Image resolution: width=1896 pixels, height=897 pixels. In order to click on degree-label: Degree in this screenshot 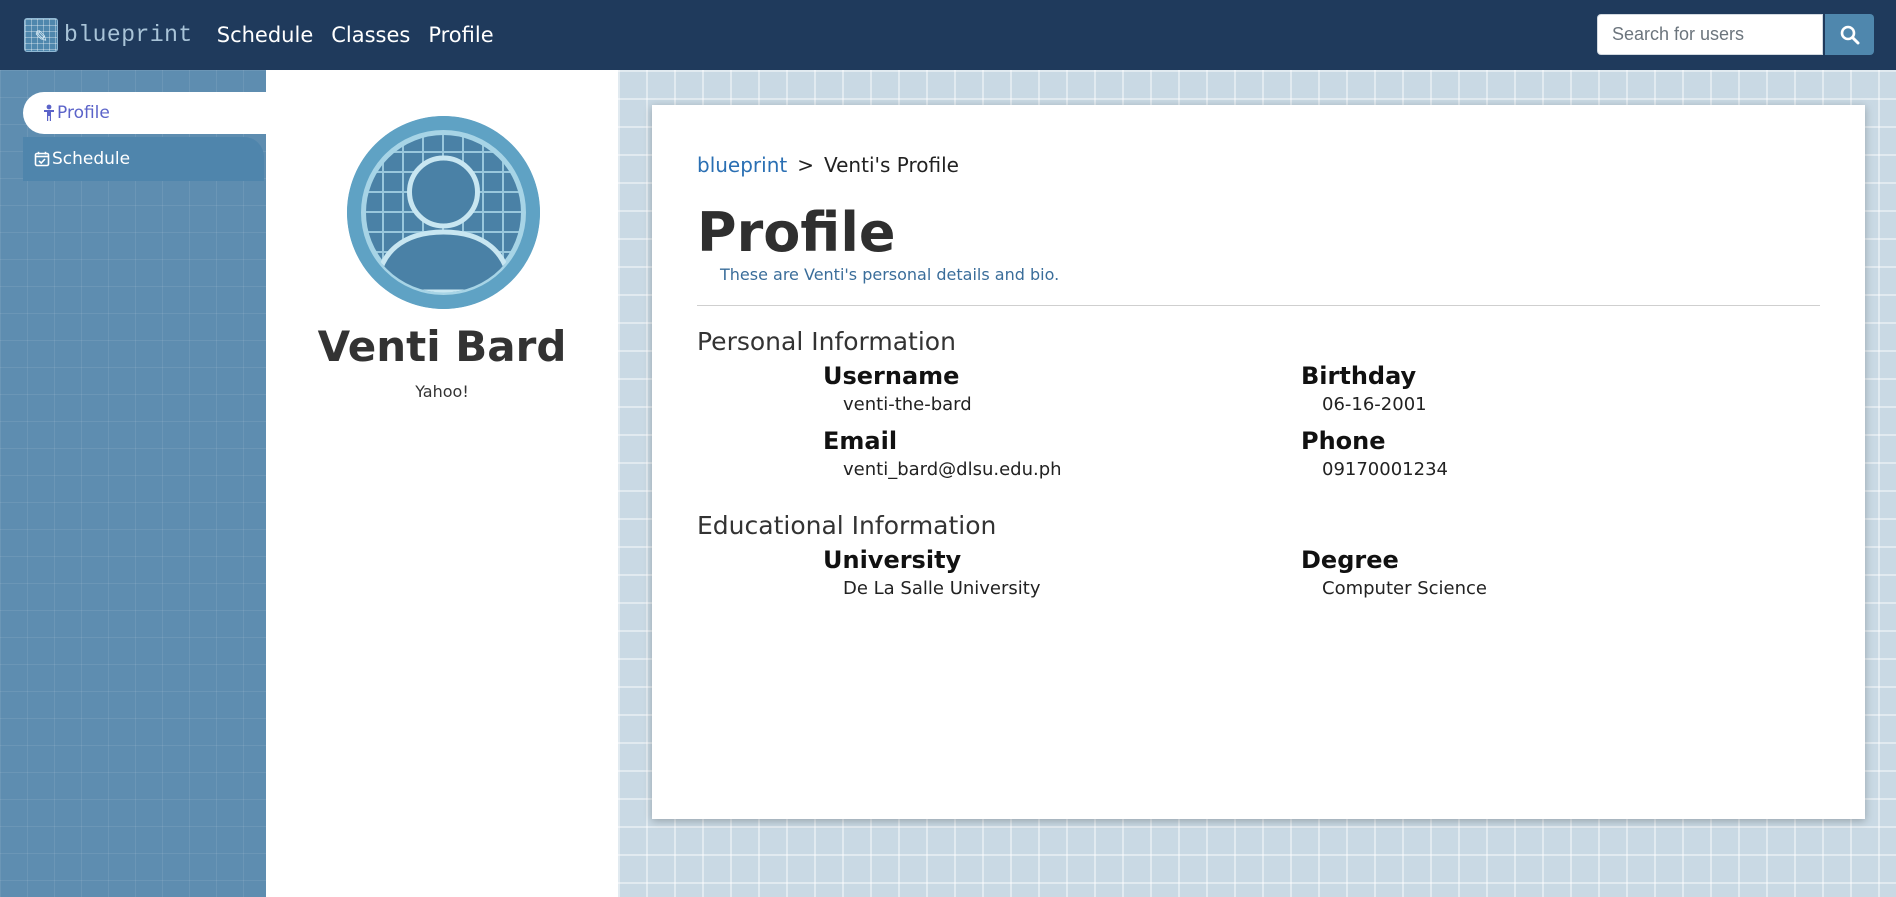, I will do `click(1350, 560)`.